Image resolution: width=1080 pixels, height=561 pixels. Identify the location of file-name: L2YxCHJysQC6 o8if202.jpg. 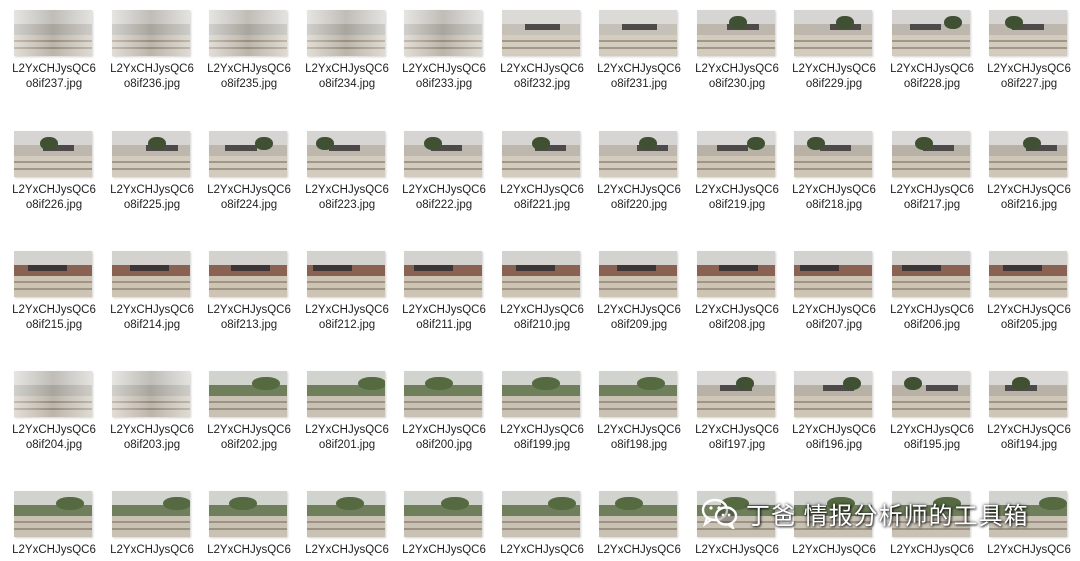
(249, 438).